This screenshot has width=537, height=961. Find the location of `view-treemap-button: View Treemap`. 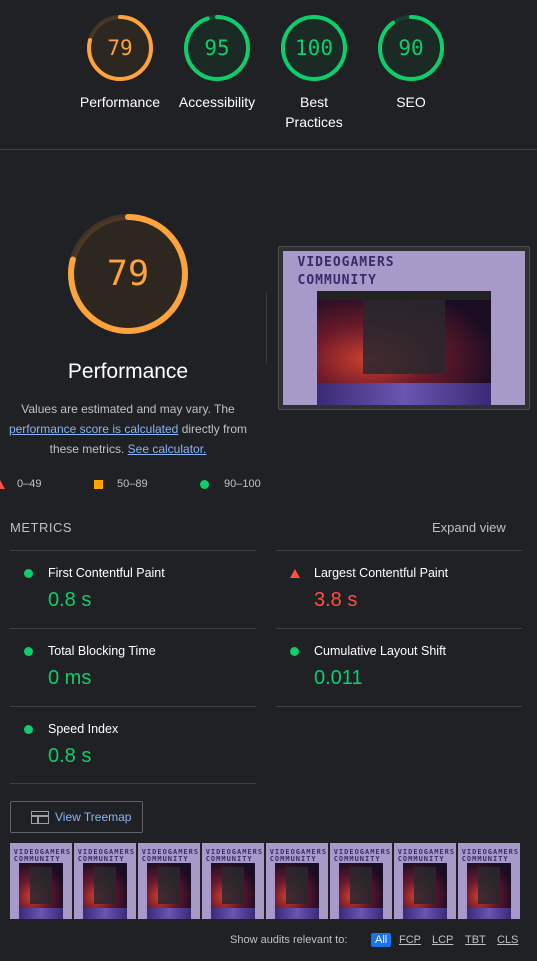

view-treemap-button: View Treemap is located at coordinates (76, 817).